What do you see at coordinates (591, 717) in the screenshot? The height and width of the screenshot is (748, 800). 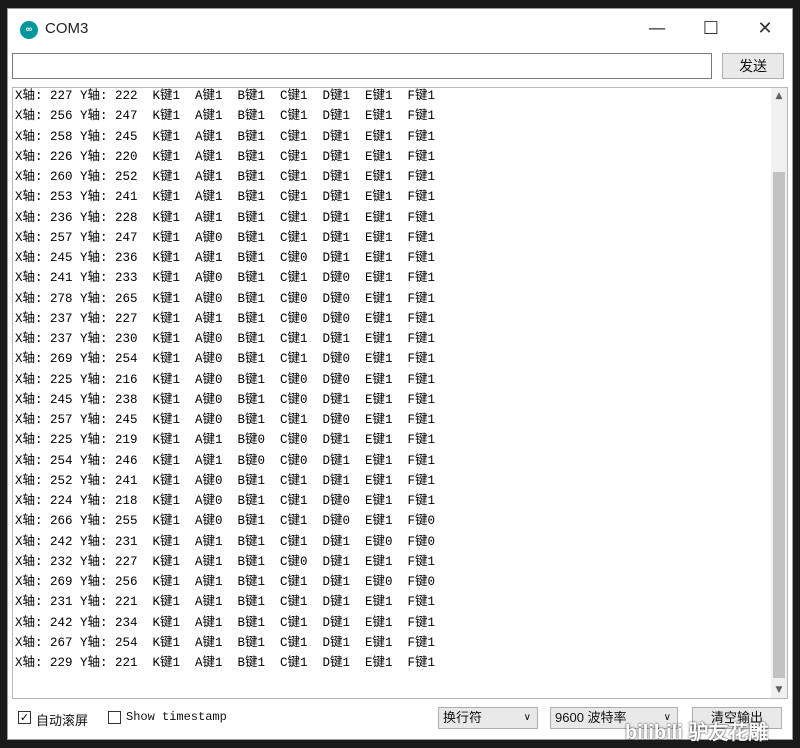 I see `baud-rate-value: 9600 波特率` at bounding box center [591, 717].